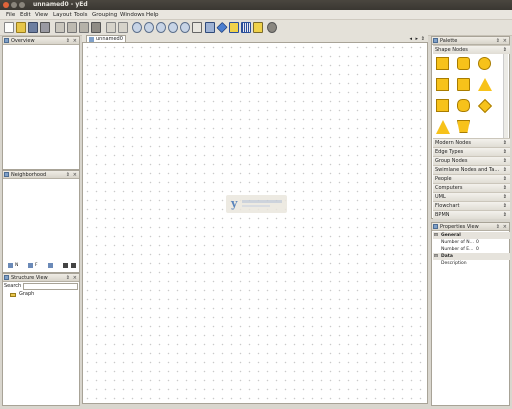  What do you see at coordinates (6, 5) in the screenshot?
I see `close-window-button` at bounding box center [6, 5].